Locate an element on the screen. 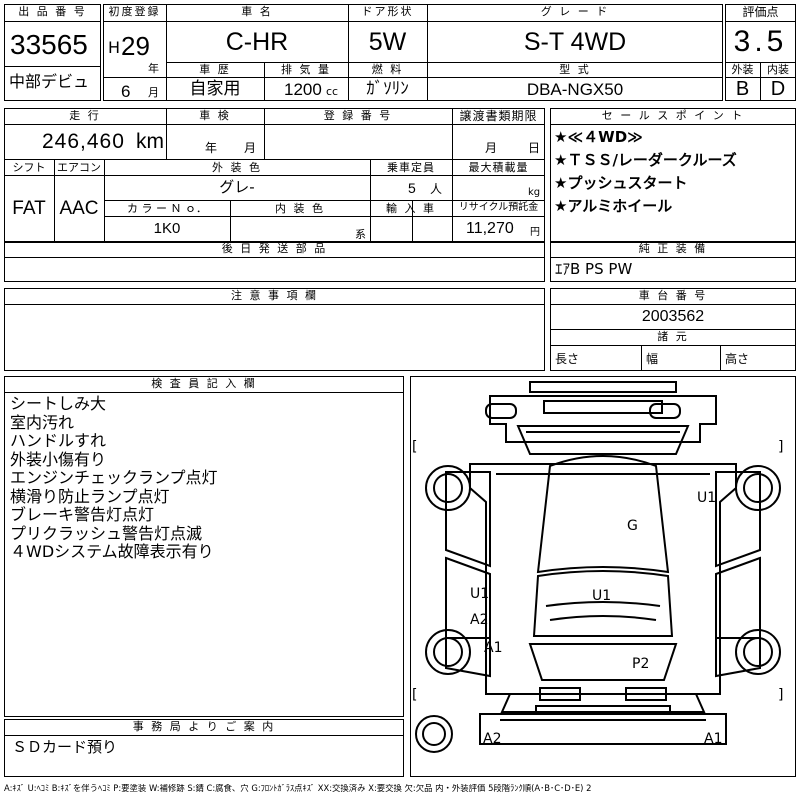  inspector-line: ハンドルすれ is located at coordinates (58, 440).